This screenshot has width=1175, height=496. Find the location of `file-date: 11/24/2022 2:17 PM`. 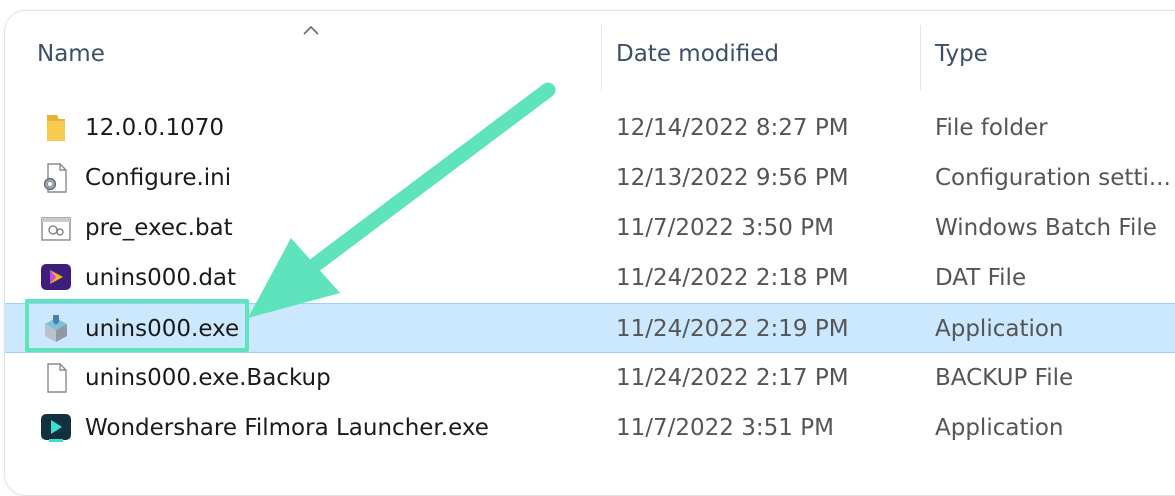

file-date: 11/24/2022 2:17 PM is located at coordinates (732, 378).